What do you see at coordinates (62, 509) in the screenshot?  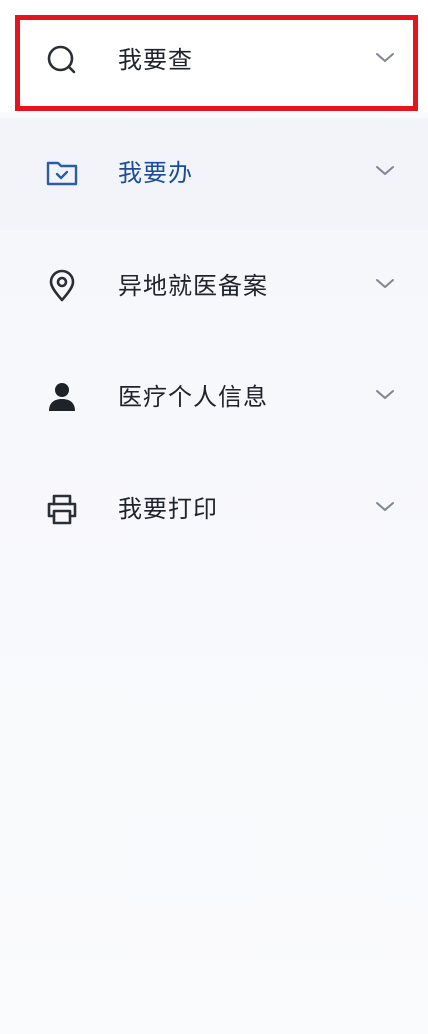 I see `printer-icon` at bounding box center [62, 509].